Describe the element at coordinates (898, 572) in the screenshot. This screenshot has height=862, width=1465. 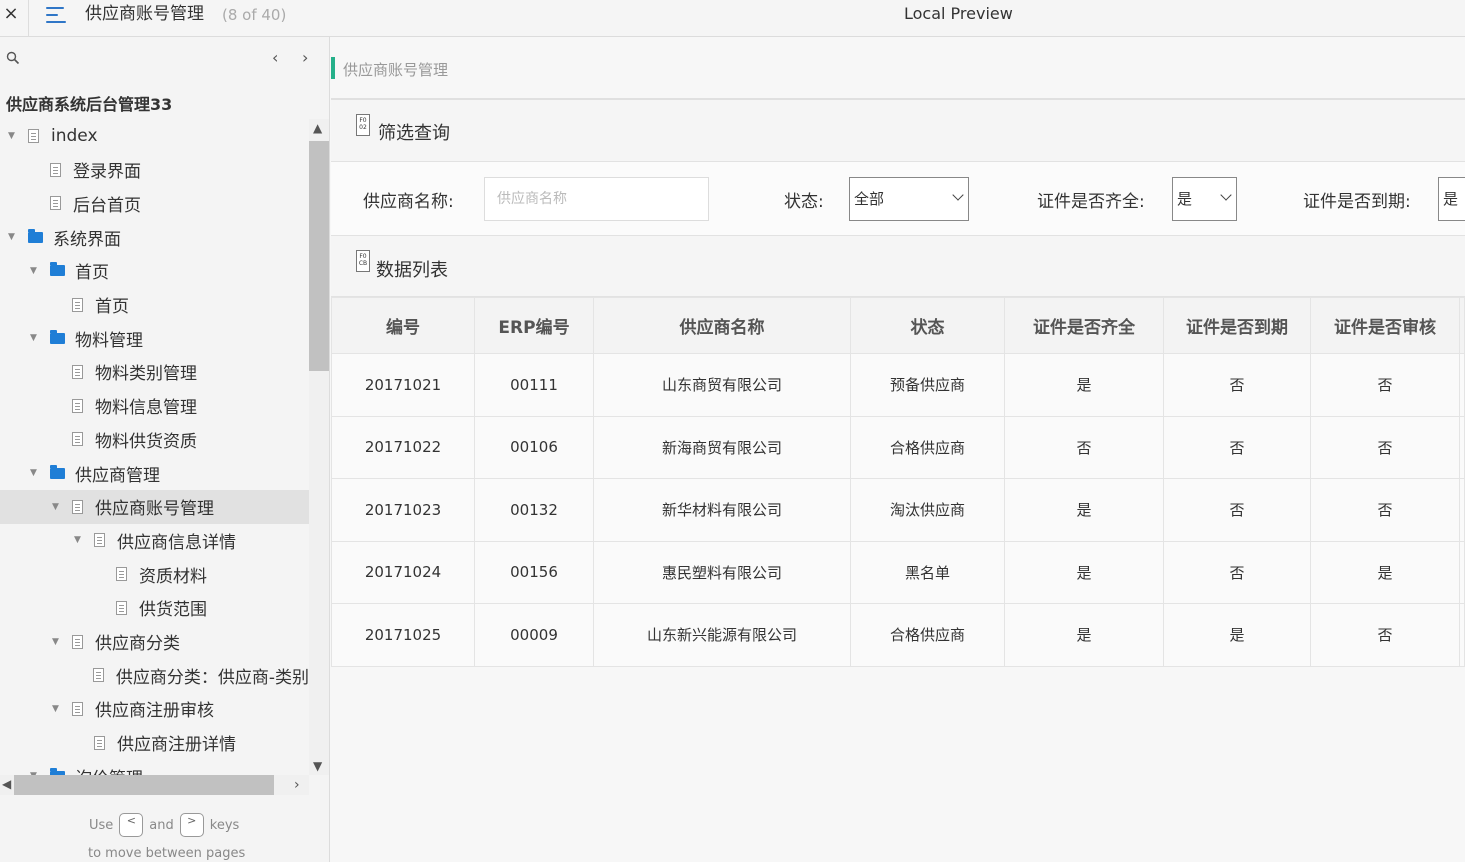
I see `table-row: 20171024 00156 惠民塑料有限公司 黑名单是否是` at that location.